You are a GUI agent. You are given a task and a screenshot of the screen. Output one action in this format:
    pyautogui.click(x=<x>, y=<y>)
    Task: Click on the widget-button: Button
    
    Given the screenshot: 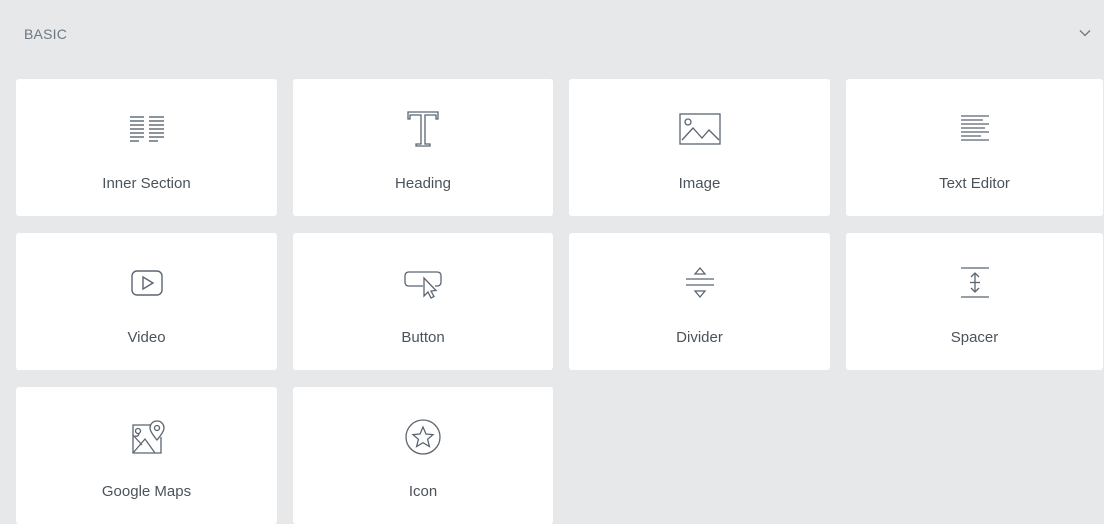 What is the action you would take?
    pyautogui.click(x=423, y=301)
    